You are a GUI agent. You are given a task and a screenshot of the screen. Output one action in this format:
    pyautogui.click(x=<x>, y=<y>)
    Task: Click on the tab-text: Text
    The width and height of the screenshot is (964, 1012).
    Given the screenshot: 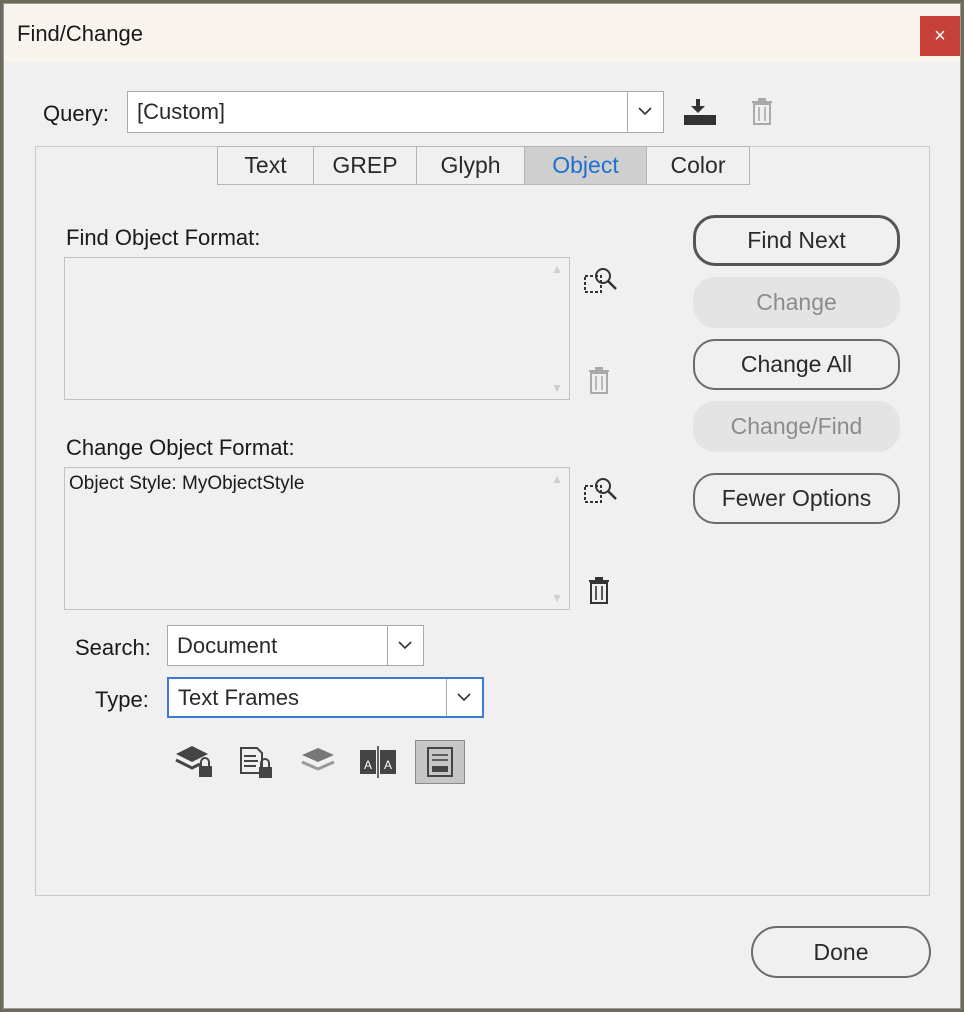 What is the action you would take?
    pyautogui.click(x=266, y=165)
    